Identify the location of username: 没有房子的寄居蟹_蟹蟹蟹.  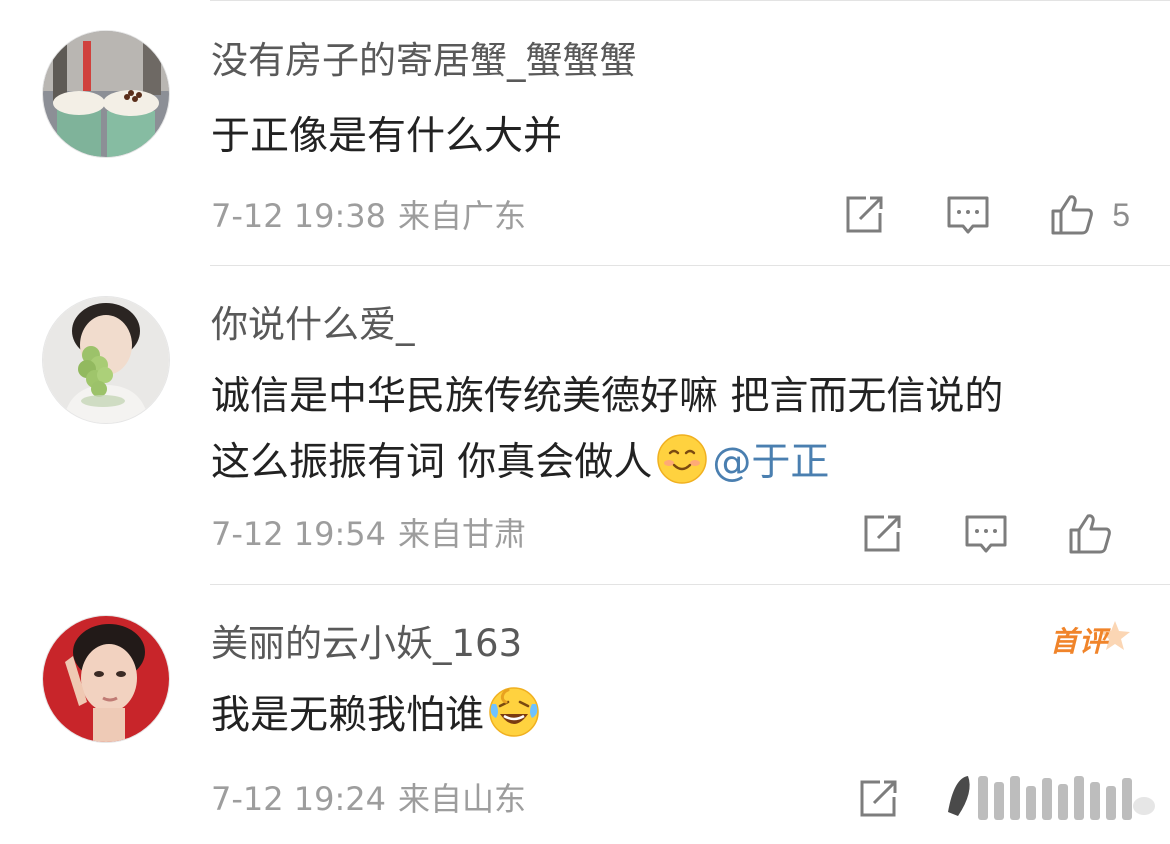
(424, 61).